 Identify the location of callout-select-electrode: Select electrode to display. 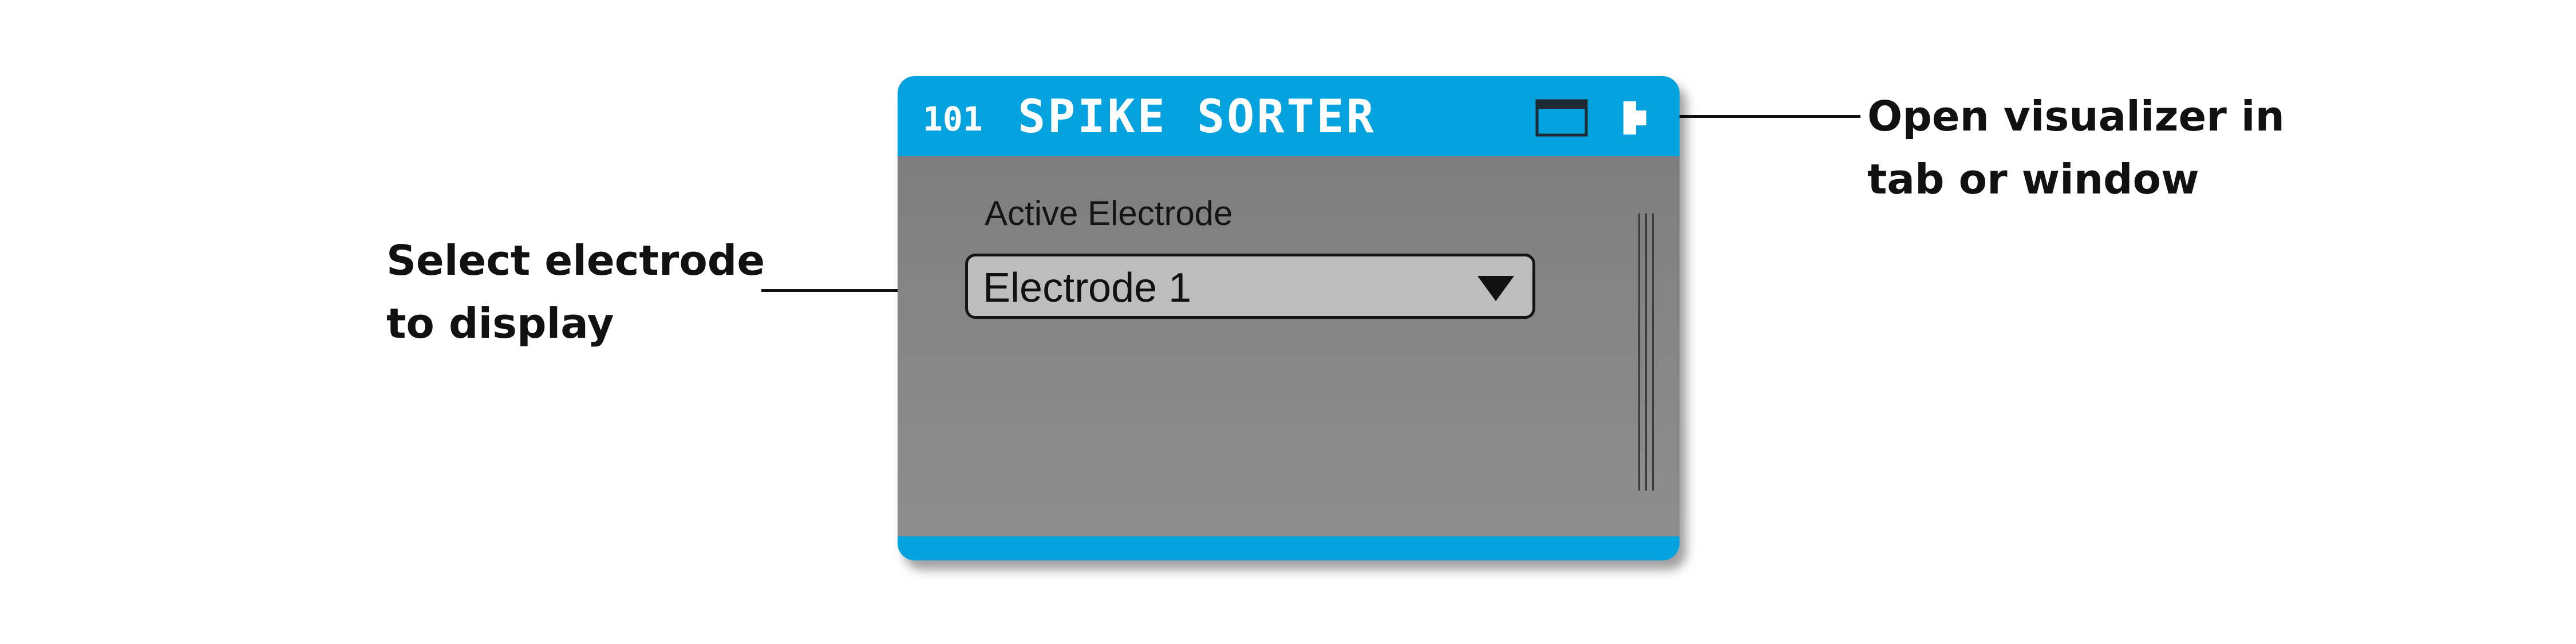
(575, 292).